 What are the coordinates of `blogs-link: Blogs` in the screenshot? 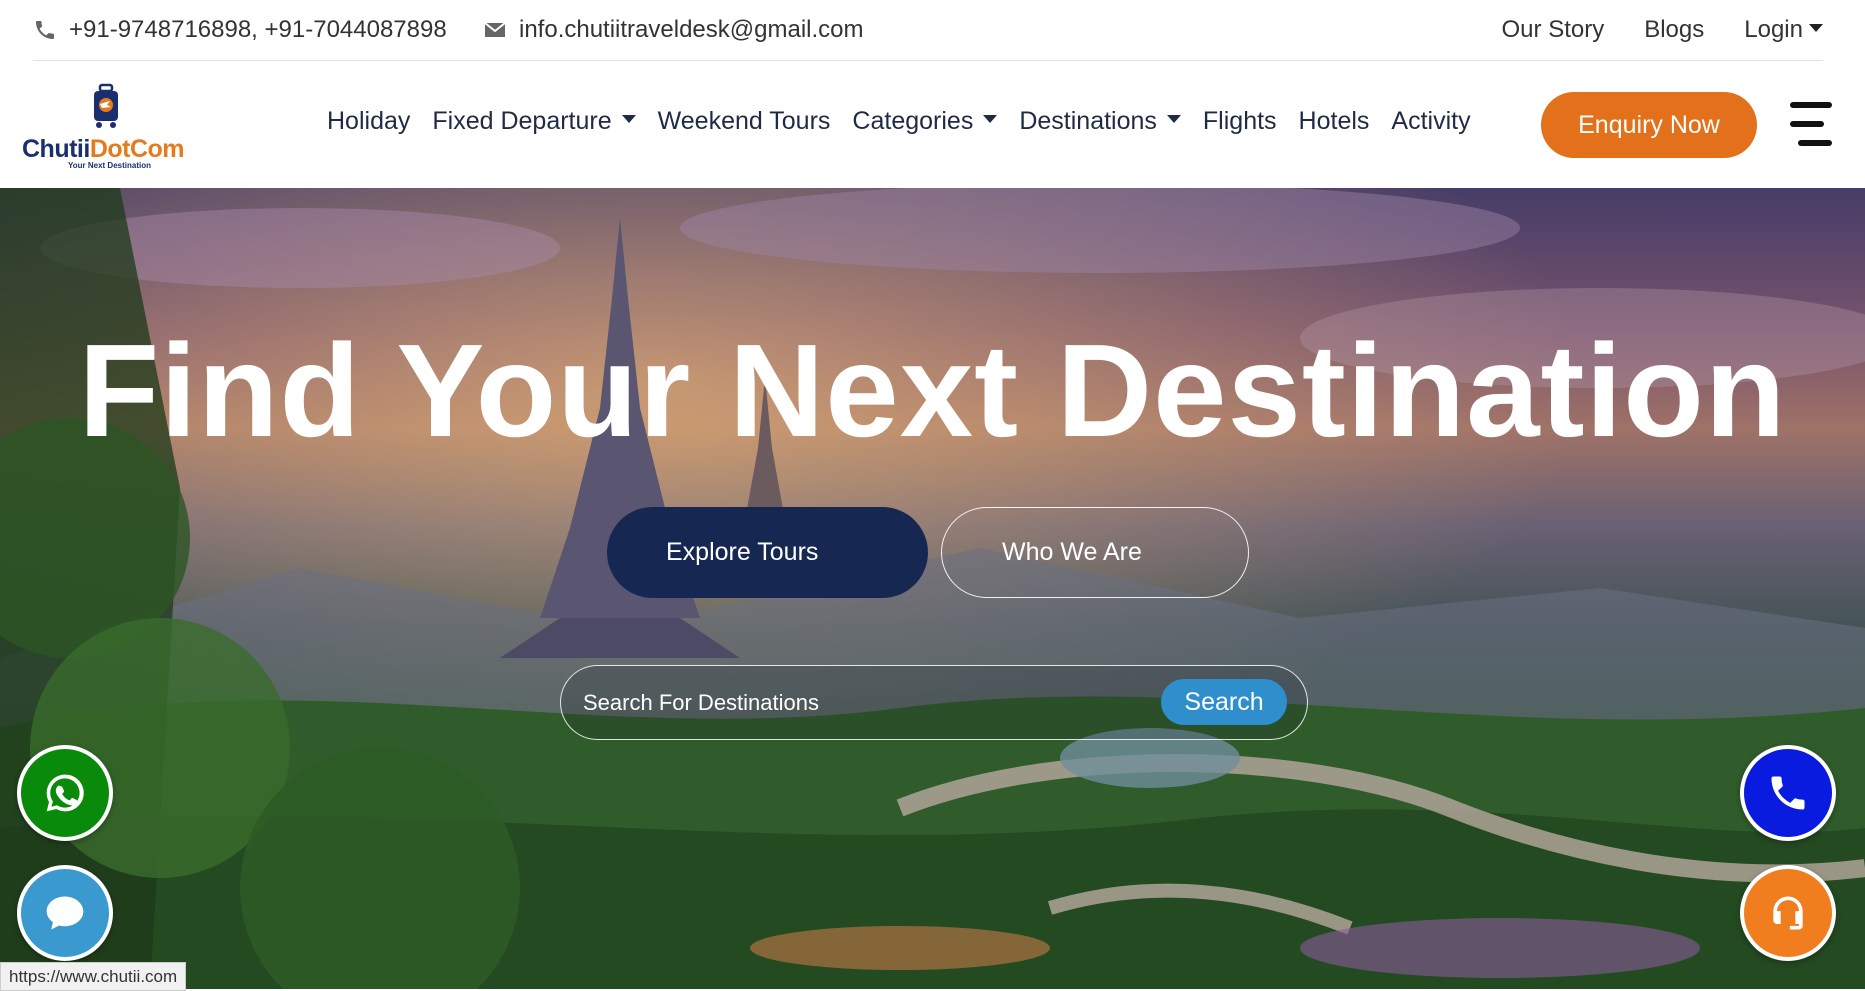 It's located at (1674, 30).